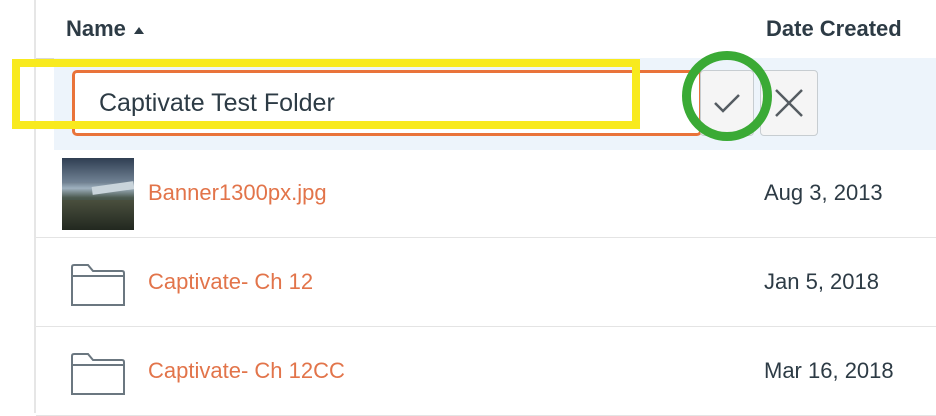 The height and width of the screenshot is (416, 936). I want to click on folder-date: Mar 16, 2018, so click(829, 370).